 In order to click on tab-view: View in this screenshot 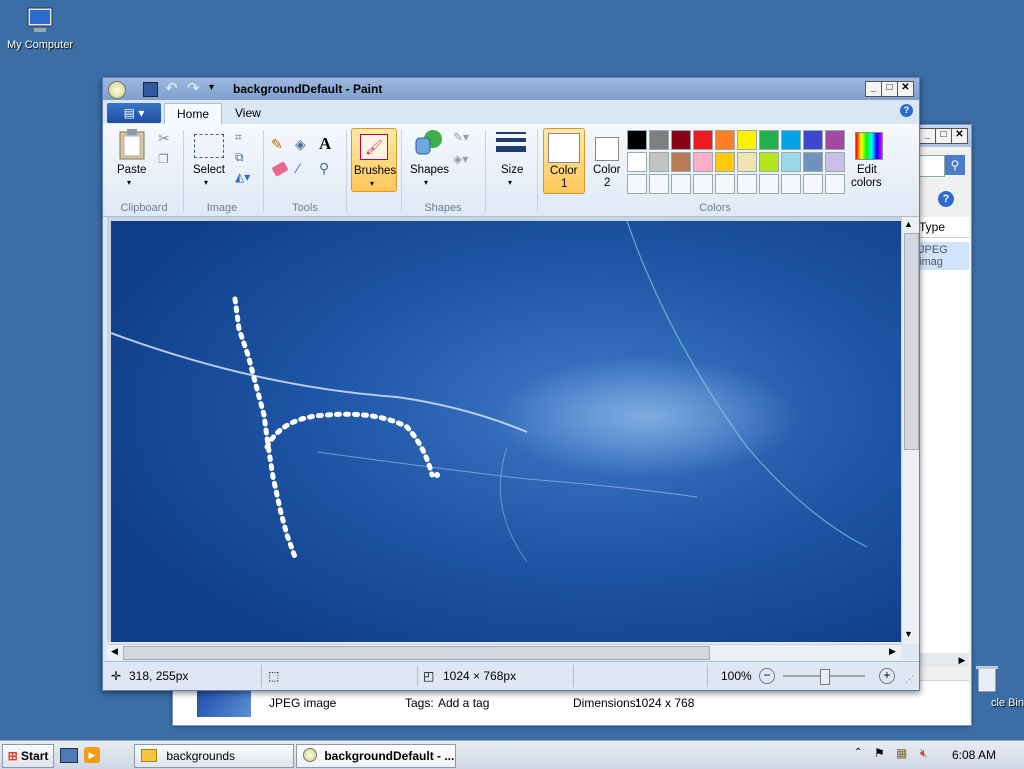, I will do `click(248, 113)`.